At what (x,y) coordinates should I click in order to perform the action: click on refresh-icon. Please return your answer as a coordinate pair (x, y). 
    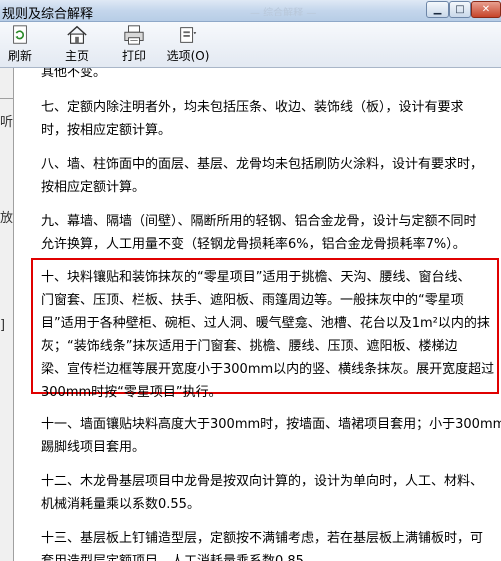
    Looking at the image, I should click on (20, 34).